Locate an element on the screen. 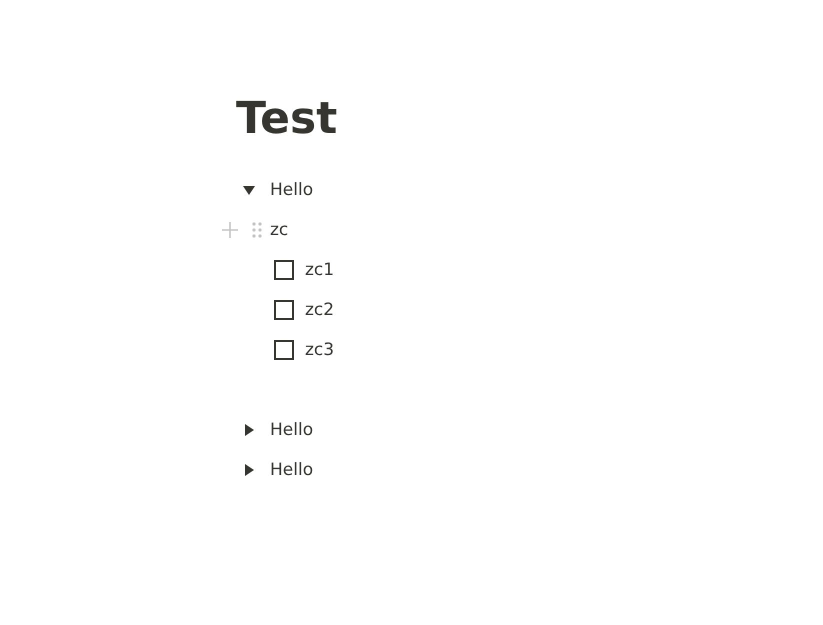 This screenshot has width=823, height=625. page-title: Test is located at coordinates (287, 119).